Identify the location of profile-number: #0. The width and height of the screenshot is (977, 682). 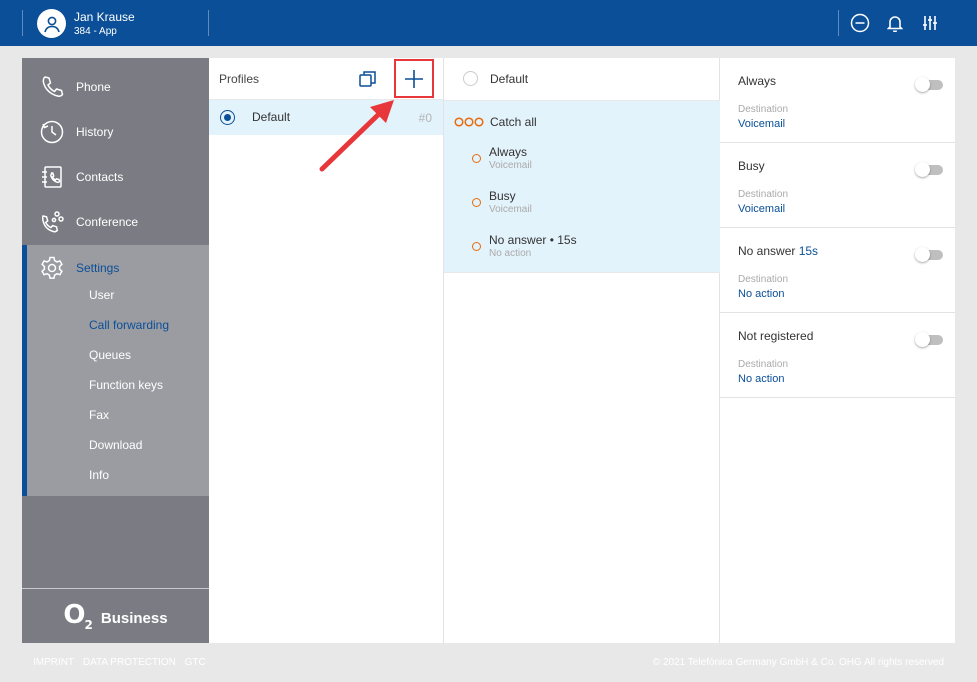
(425, 118).